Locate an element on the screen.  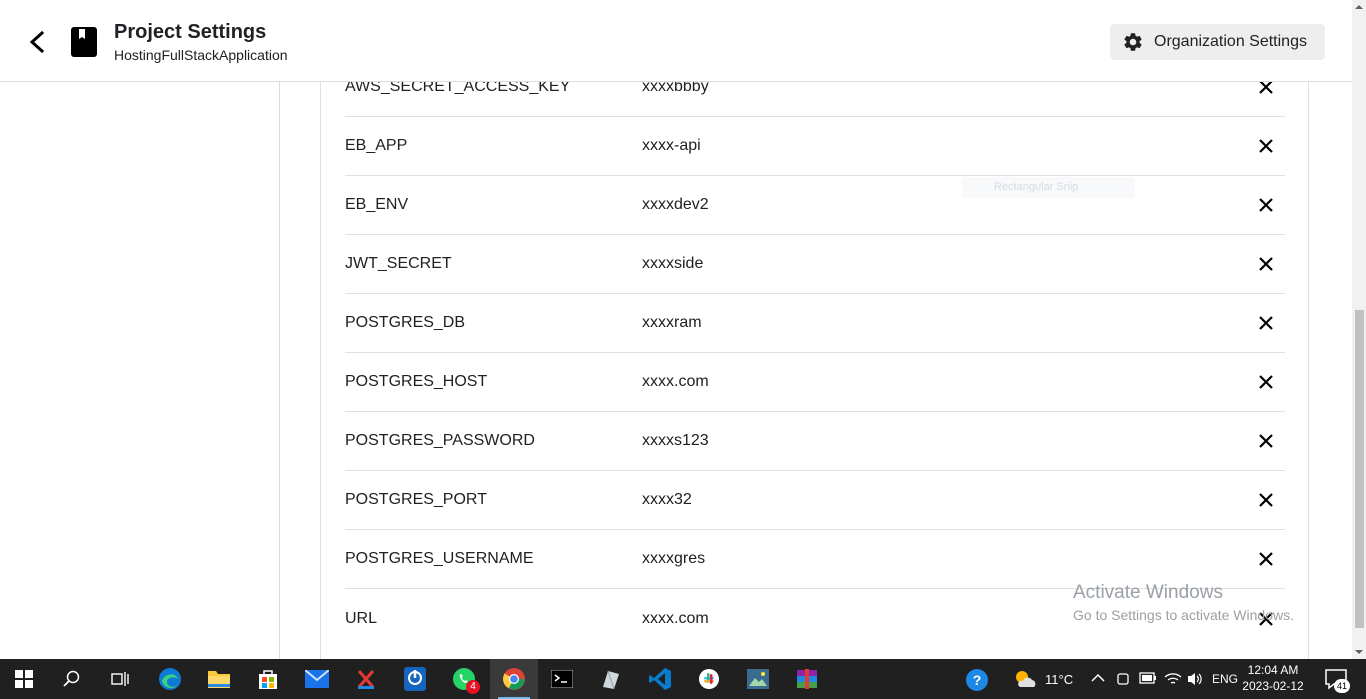
taskbar-store is located at coordinates (268, 679).